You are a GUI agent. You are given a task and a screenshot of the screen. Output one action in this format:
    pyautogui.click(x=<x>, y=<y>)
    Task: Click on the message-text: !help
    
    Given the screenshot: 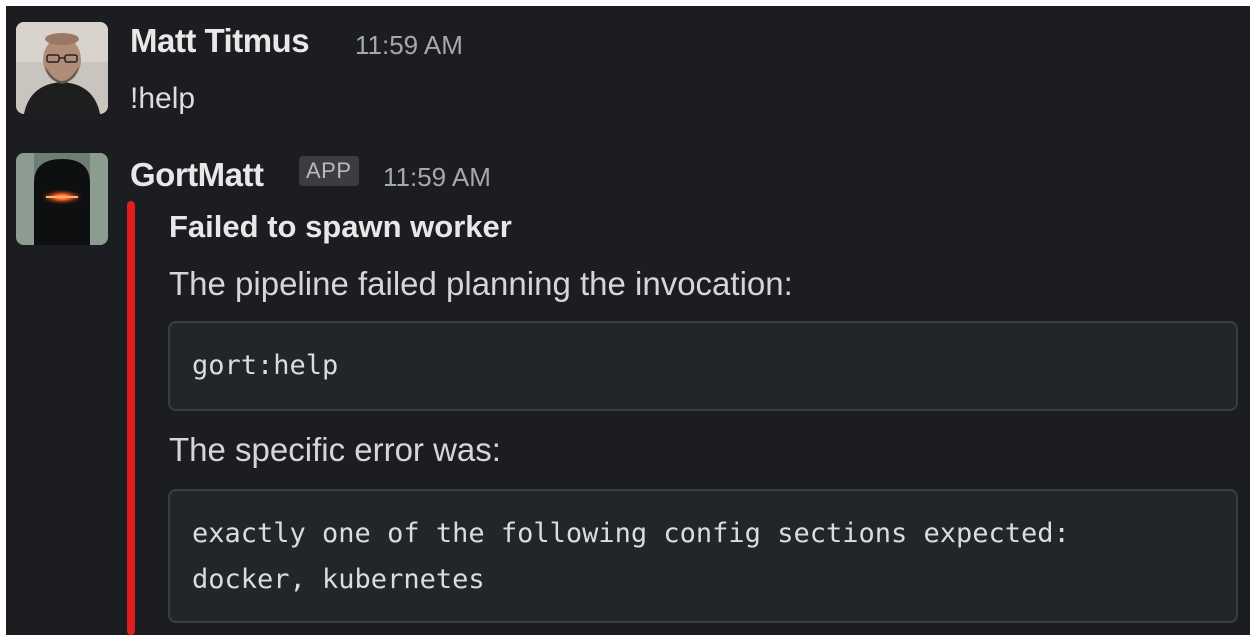 What is the action you would take?
    pyautogui.click(x=163, y=98)
    